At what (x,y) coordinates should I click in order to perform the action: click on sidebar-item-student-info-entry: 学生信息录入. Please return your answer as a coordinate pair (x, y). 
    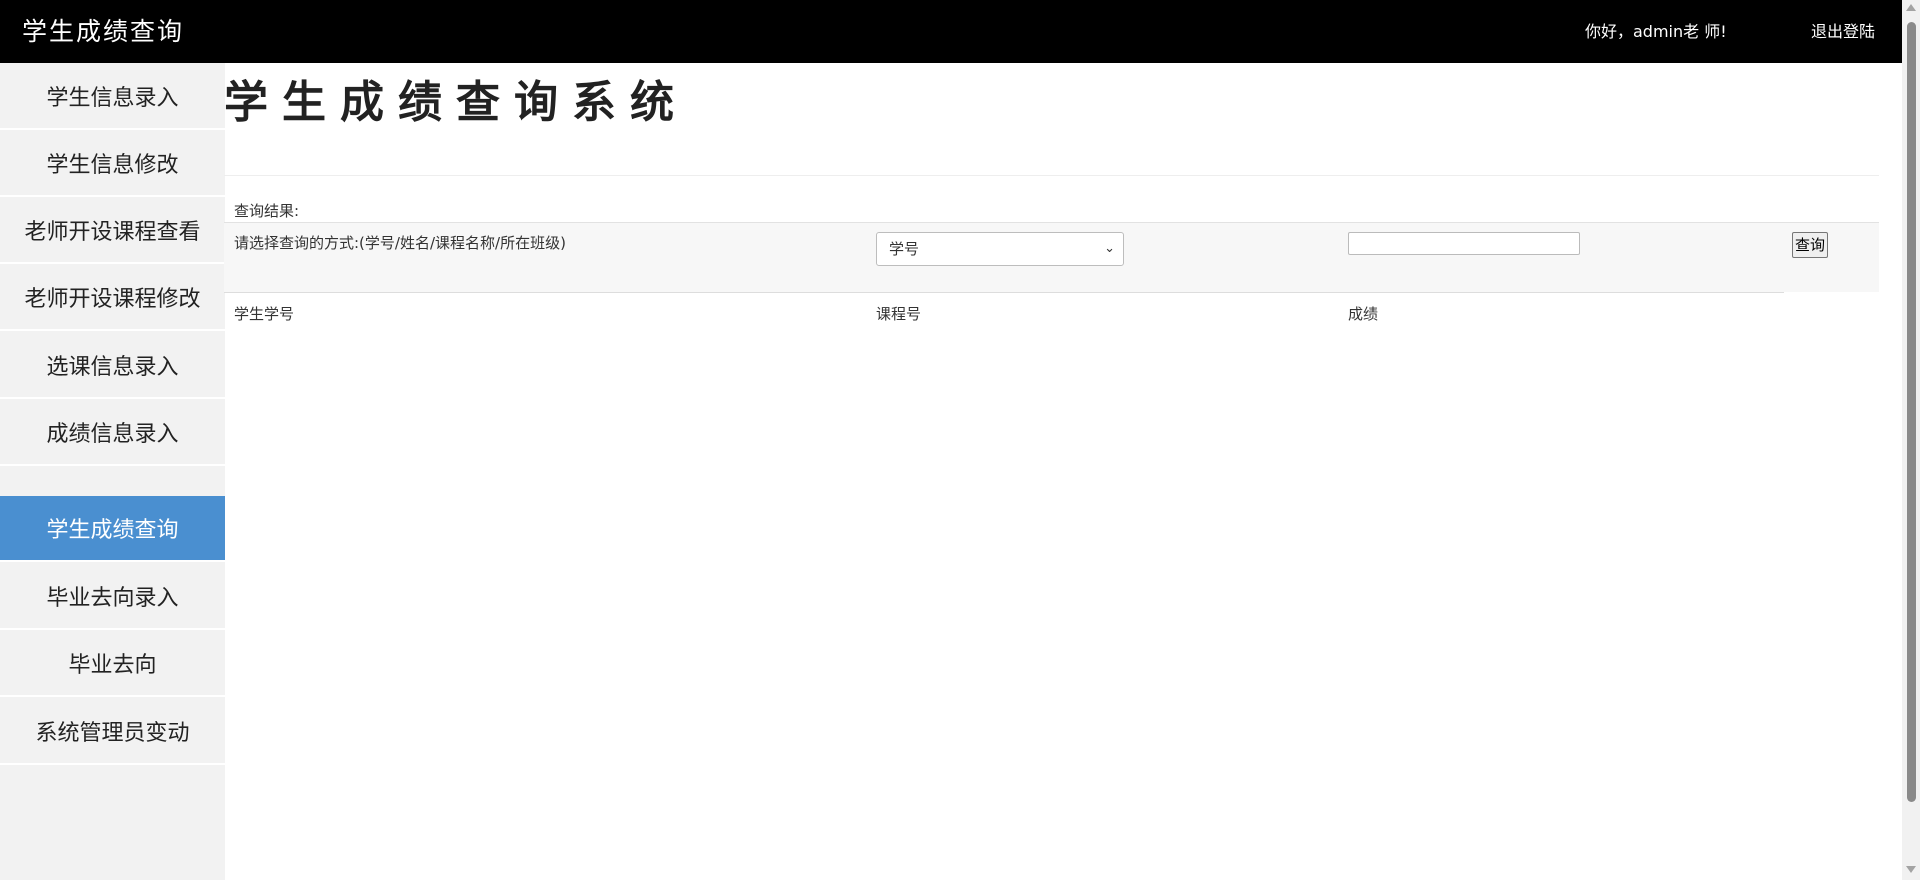
    Looking at the image, I should click on (112, 97).